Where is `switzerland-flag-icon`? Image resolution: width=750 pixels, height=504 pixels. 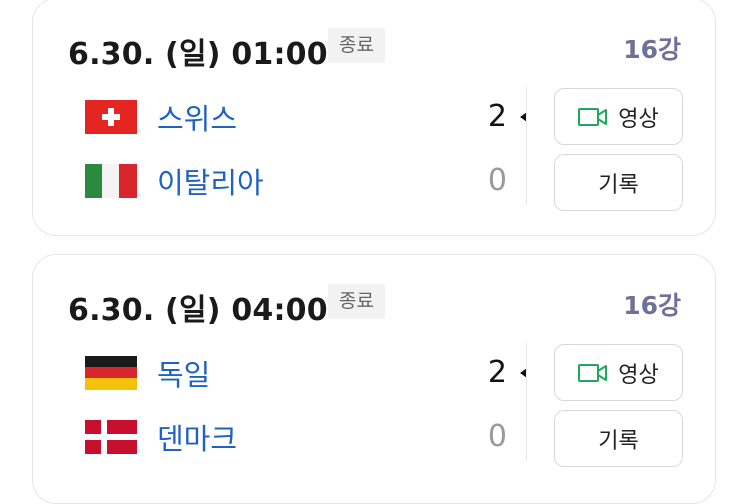
switzerland-flag-icon is located at coordinates (111, 117).